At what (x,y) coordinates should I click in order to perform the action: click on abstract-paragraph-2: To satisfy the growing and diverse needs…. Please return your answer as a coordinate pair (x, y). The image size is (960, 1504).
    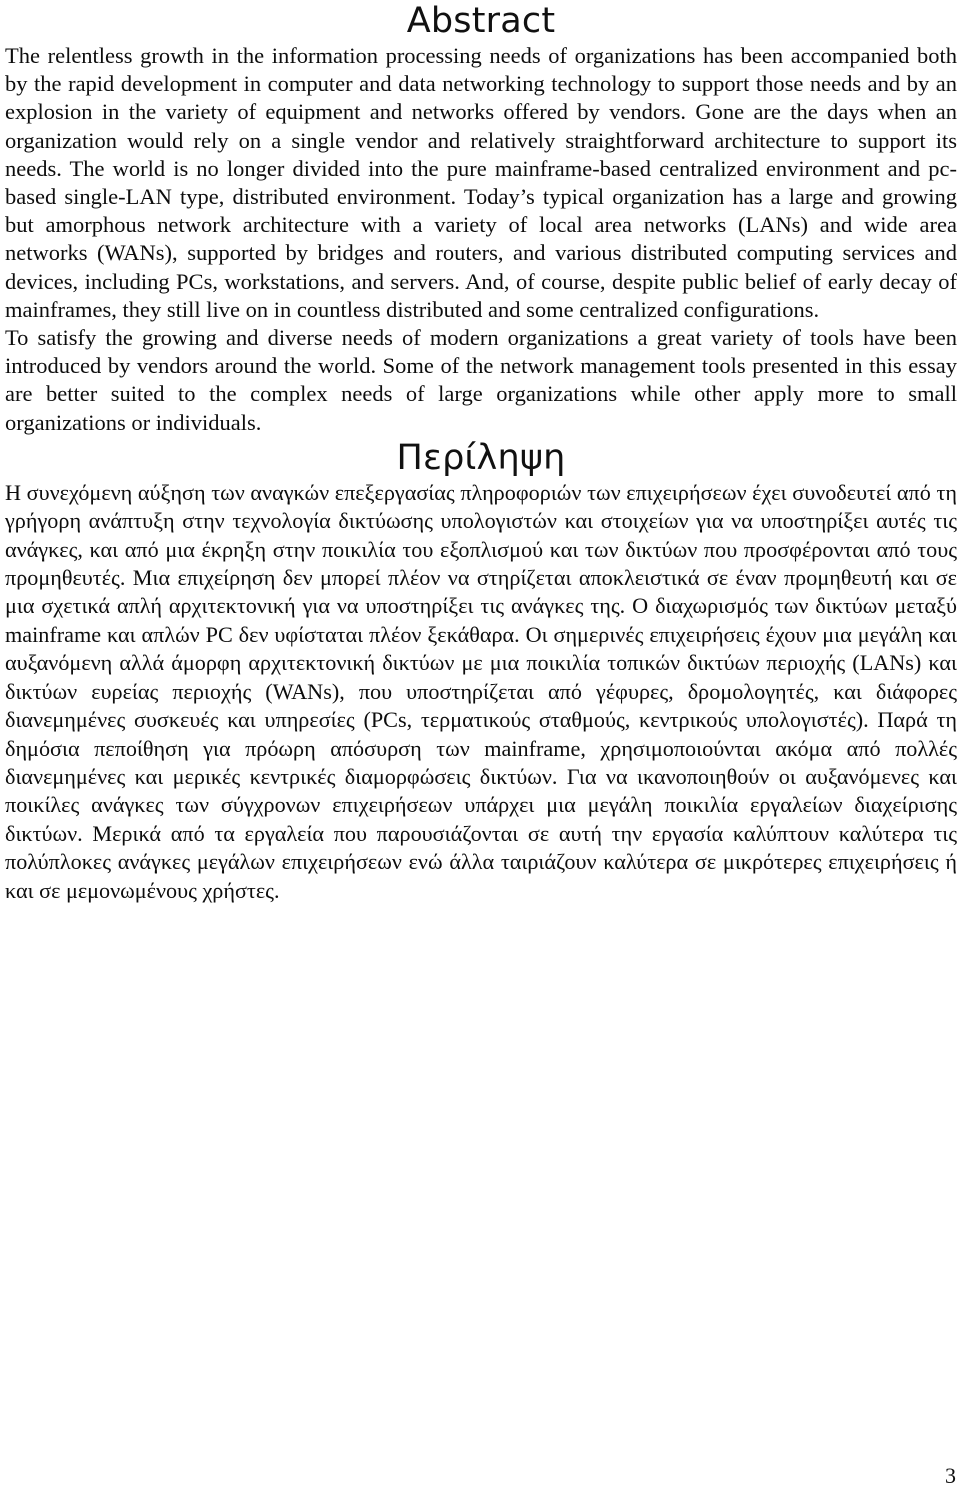
    Looking at the image, I should click on (481, 380).